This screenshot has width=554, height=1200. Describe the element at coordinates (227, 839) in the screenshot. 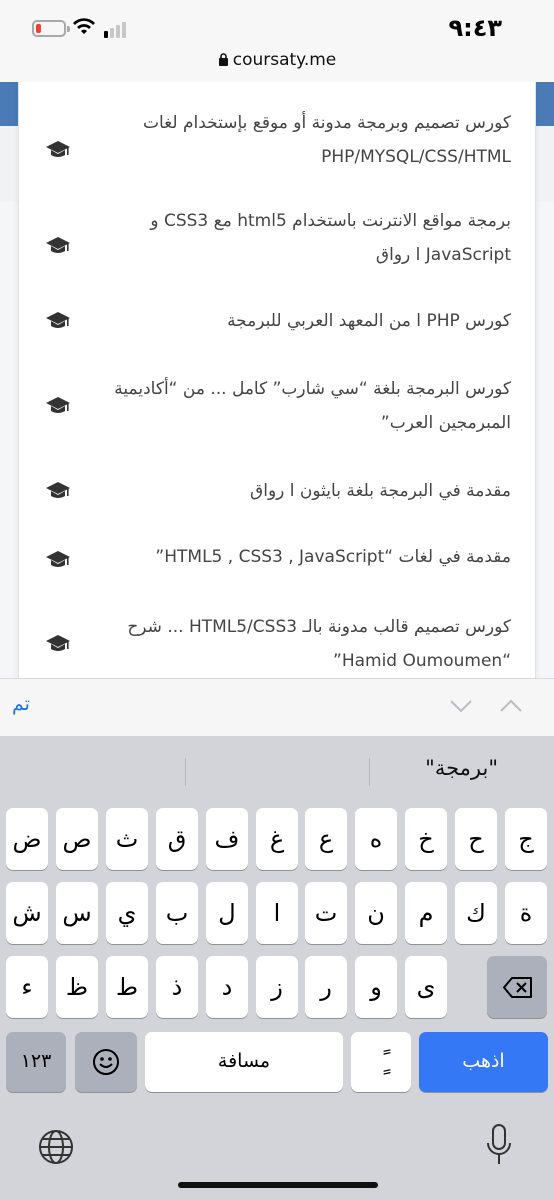

I see `key: ف` at that location.